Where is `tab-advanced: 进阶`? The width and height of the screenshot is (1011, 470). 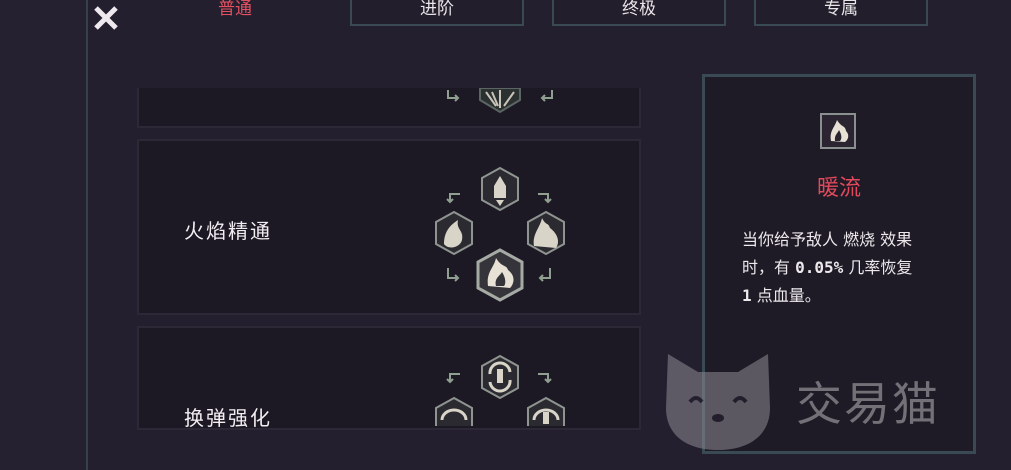
tab-advanced: 进阶 is located at coordinates (437, 13).